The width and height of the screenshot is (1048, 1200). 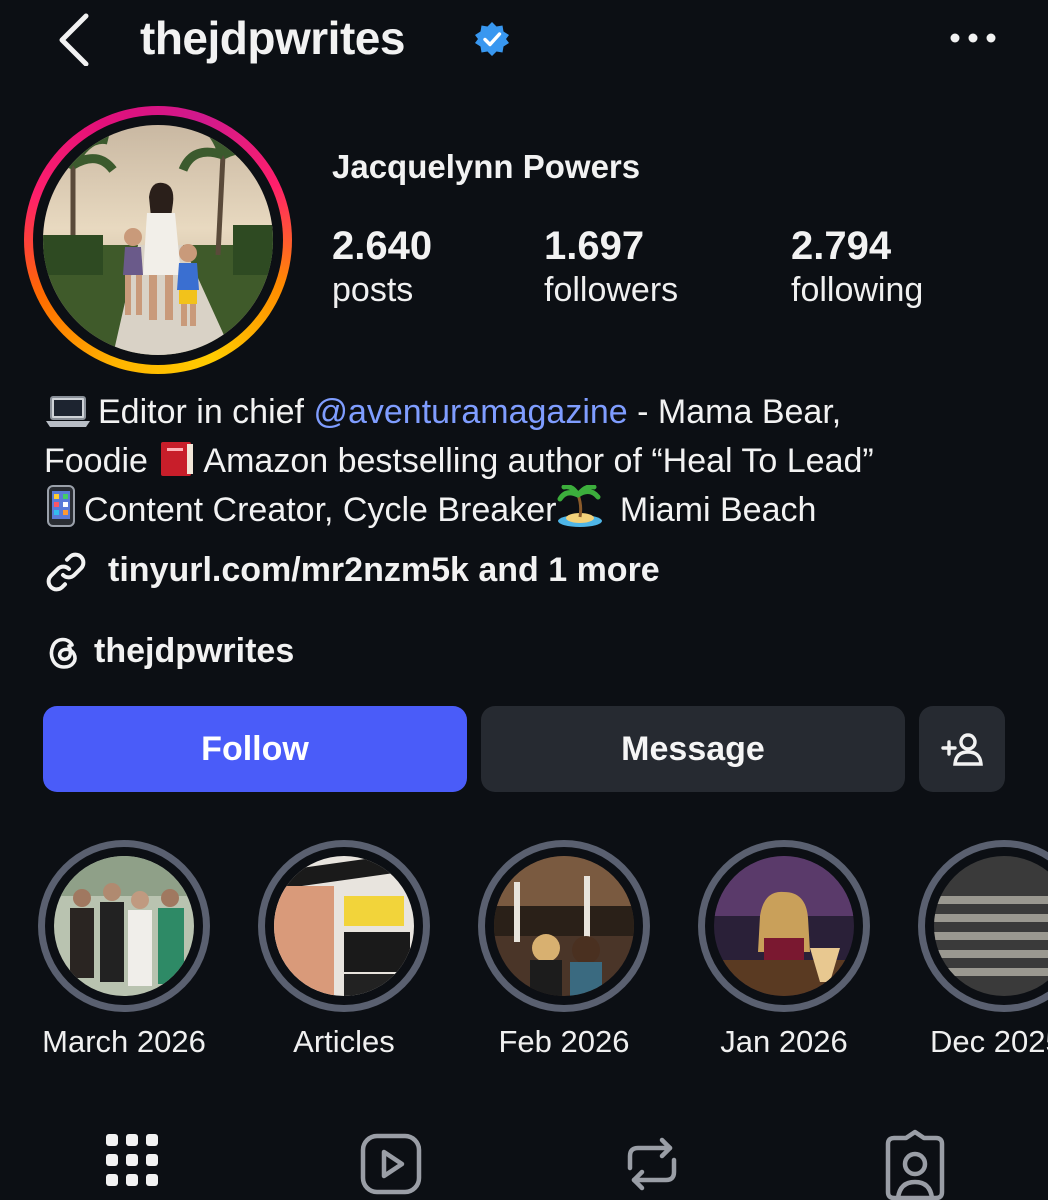 I want to click on profile-avatar-story-ring, so click(x=158, y=240).